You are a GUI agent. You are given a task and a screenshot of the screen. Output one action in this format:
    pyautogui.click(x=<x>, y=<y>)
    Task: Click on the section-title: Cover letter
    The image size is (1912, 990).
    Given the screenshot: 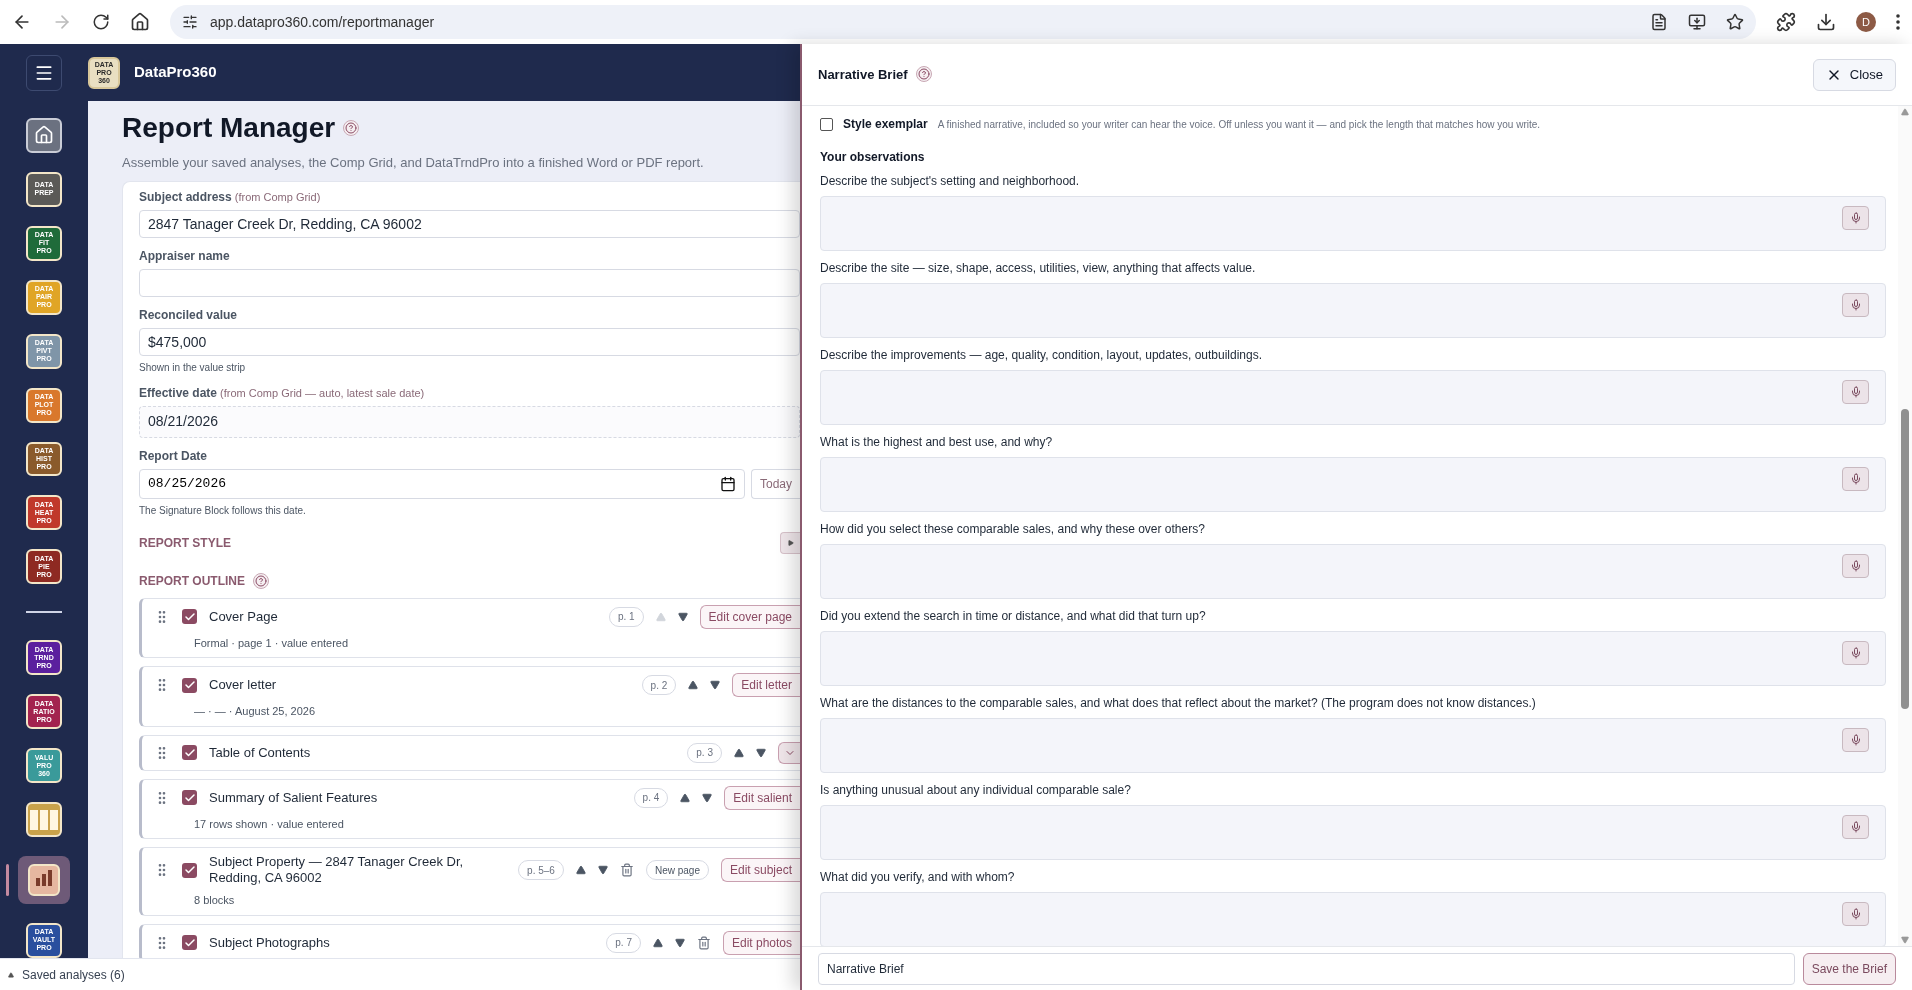 What is the action you would take?
    pyautogui.click(x=243, y=685)
    